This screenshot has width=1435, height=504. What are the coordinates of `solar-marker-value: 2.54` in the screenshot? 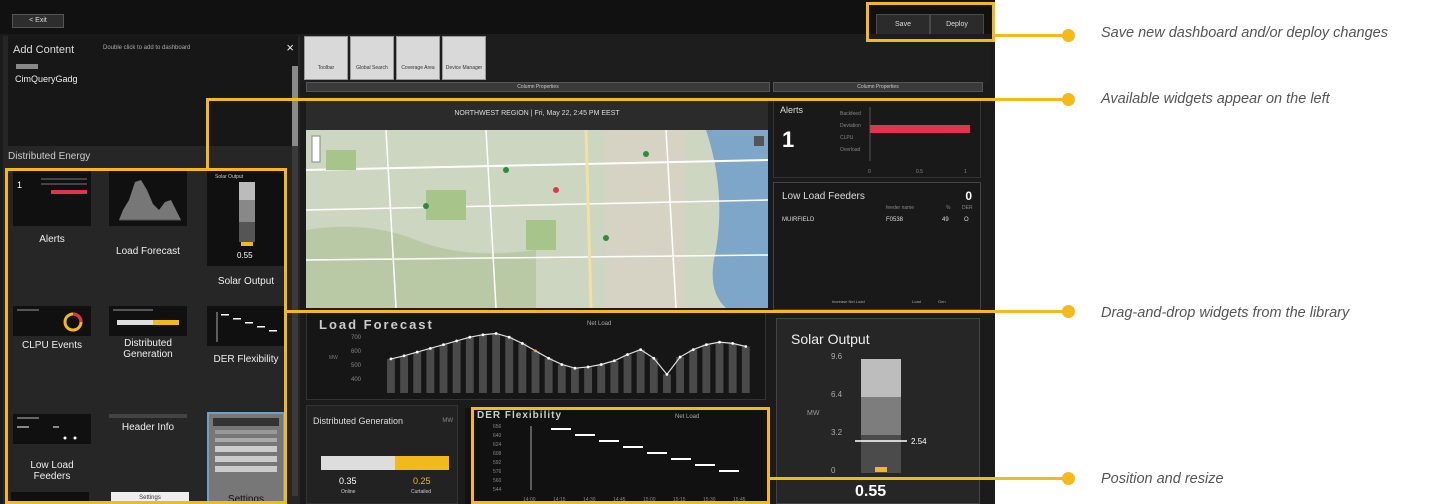 It's located at (919, 441).